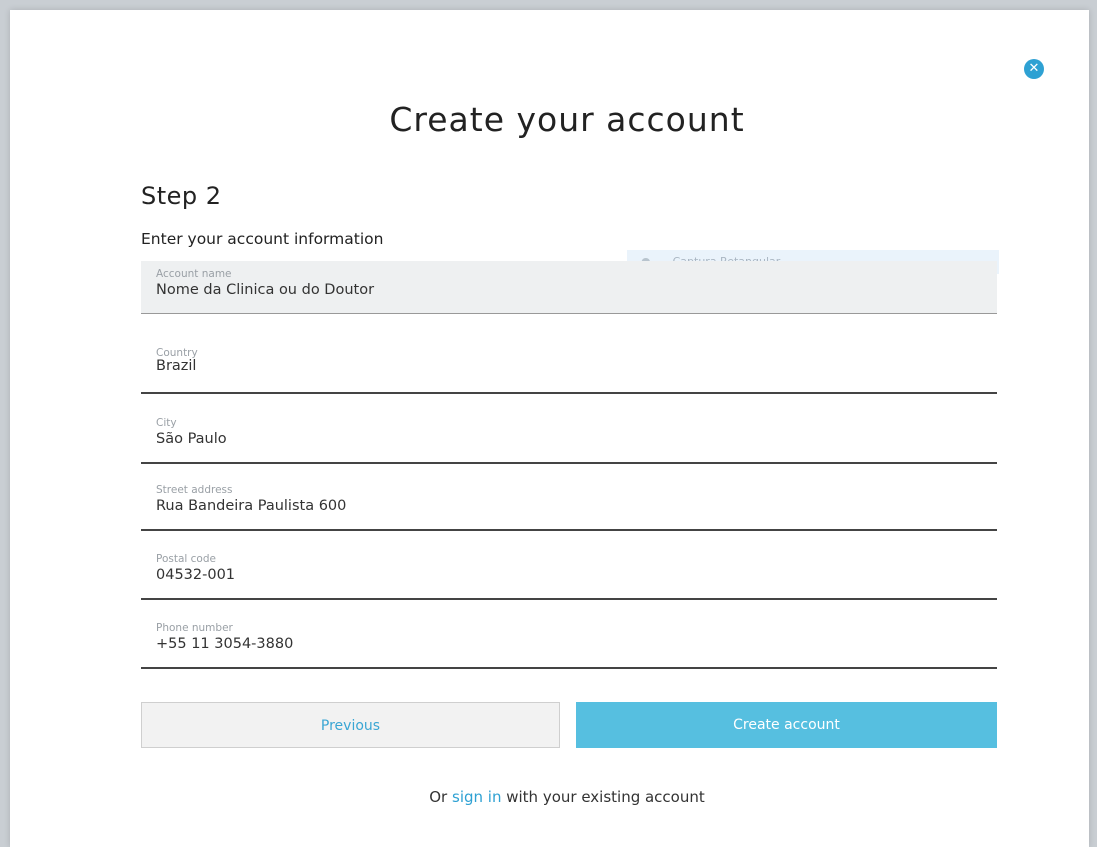  I want to click on field-label: Phone number, so click(194, 628).